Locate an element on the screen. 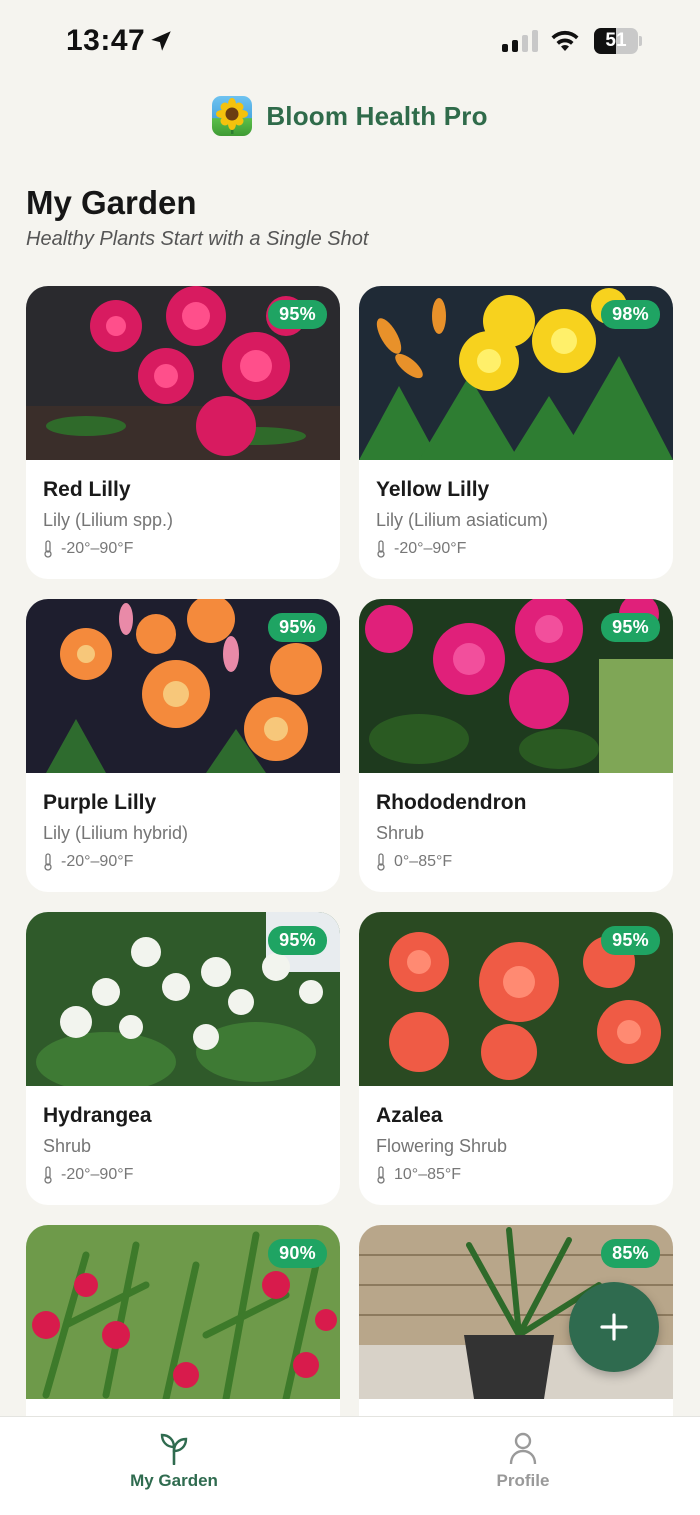 Image resolution: width=700 pixels, height=1515 pixels. health-badge: 90% is located at coordinates (297, 1253).